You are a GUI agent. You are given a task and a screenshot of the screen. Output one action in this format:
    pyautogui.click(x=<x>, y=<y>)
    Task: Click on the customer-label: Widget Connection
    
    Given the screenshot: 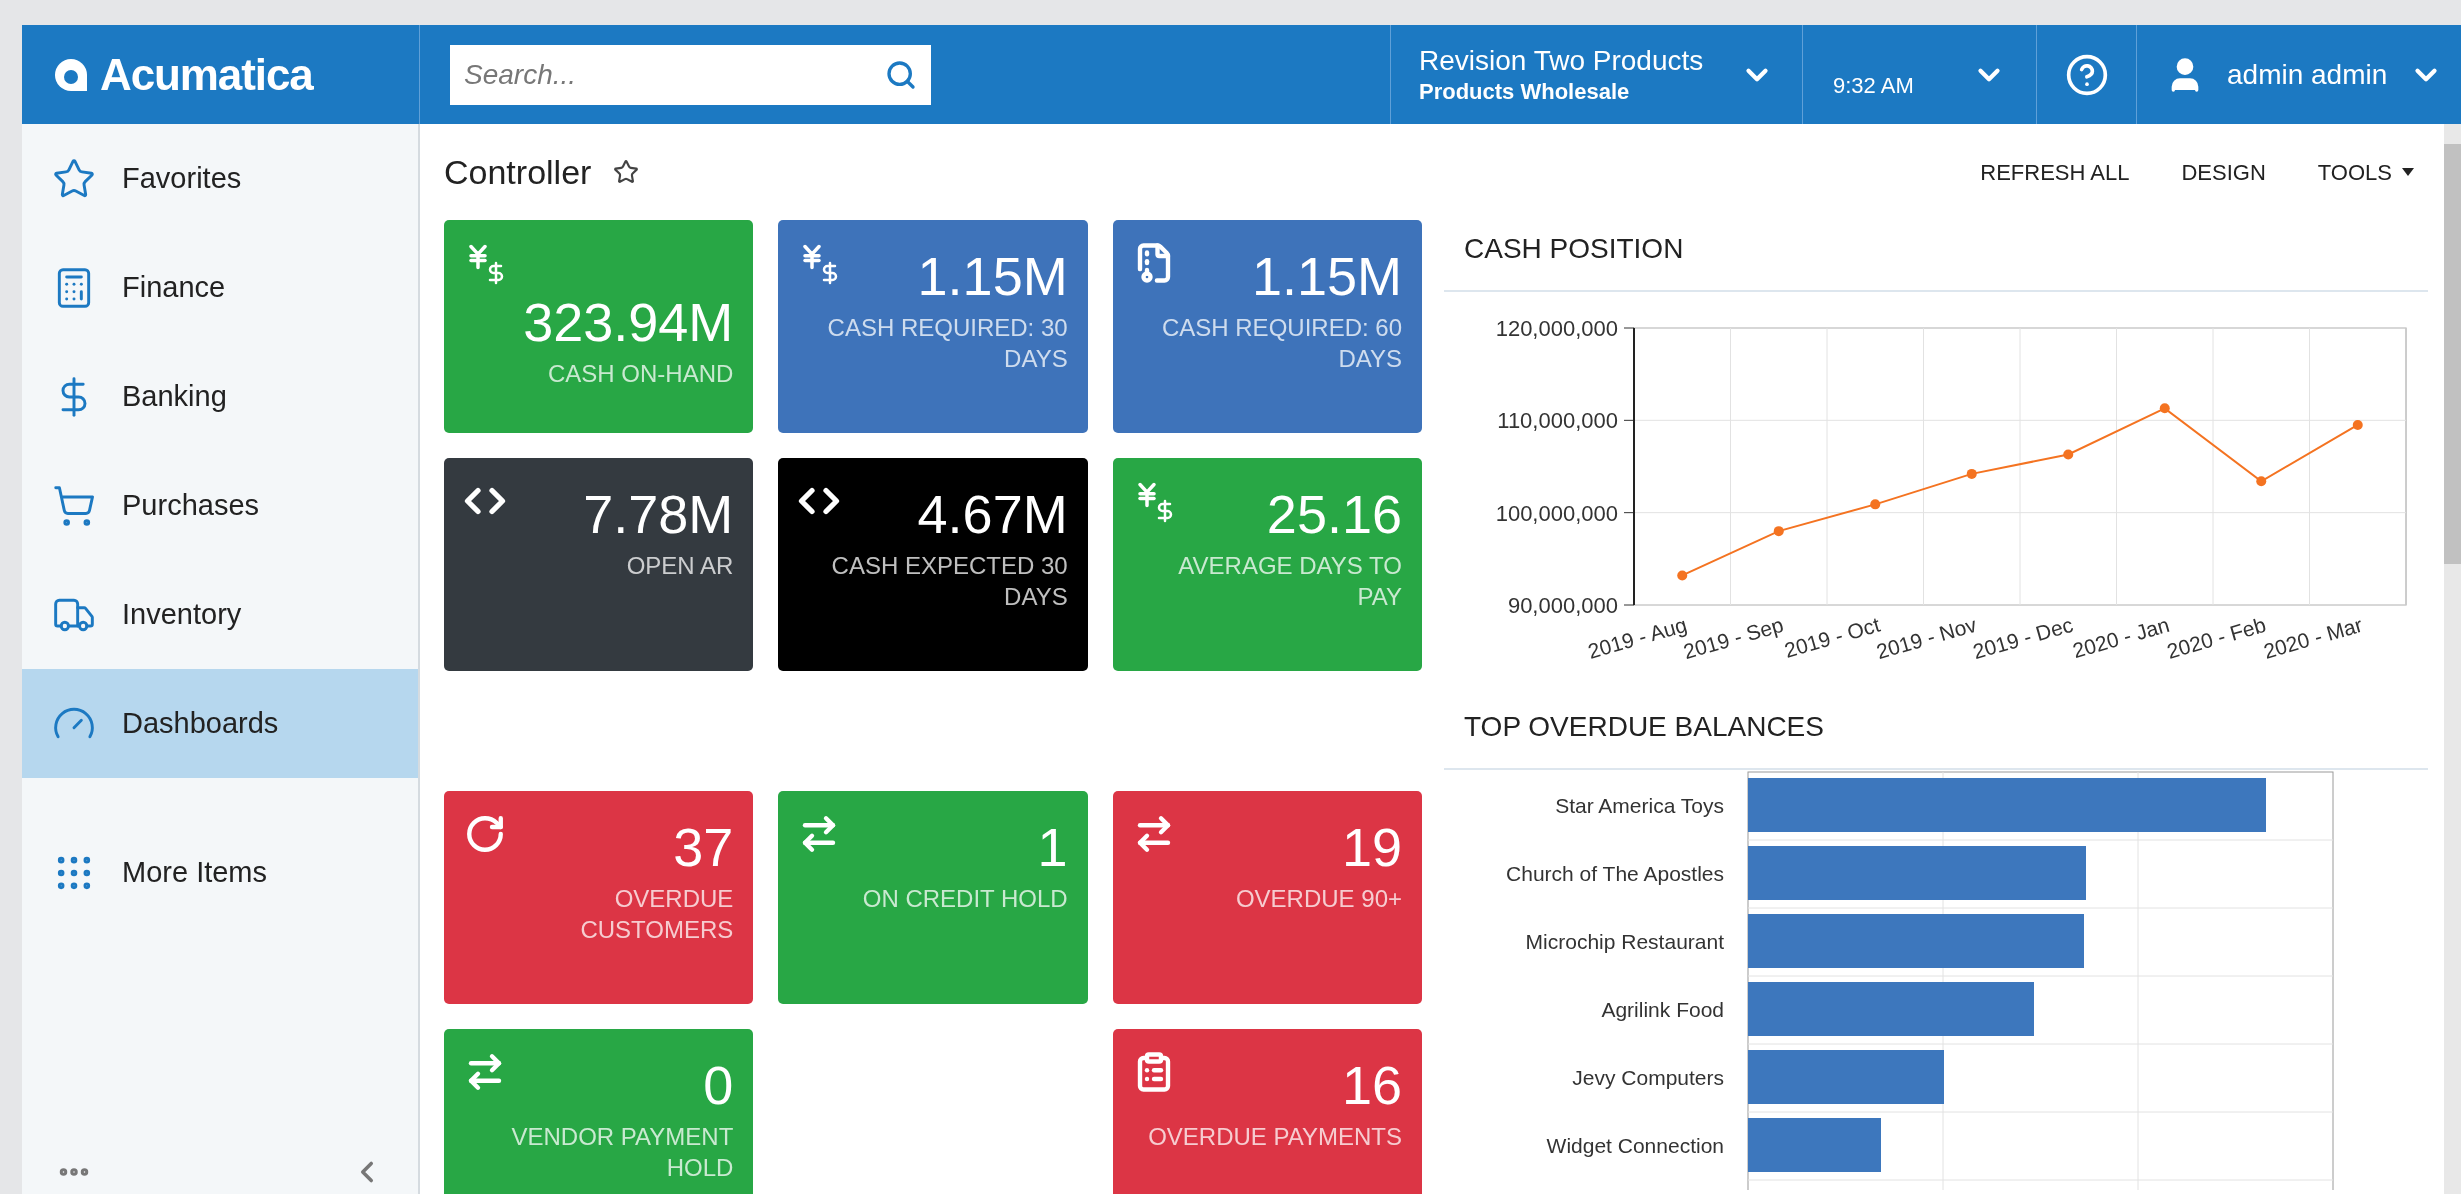 What is the action you would take?
    pyautogui.click(x=1635, y=1145)
    